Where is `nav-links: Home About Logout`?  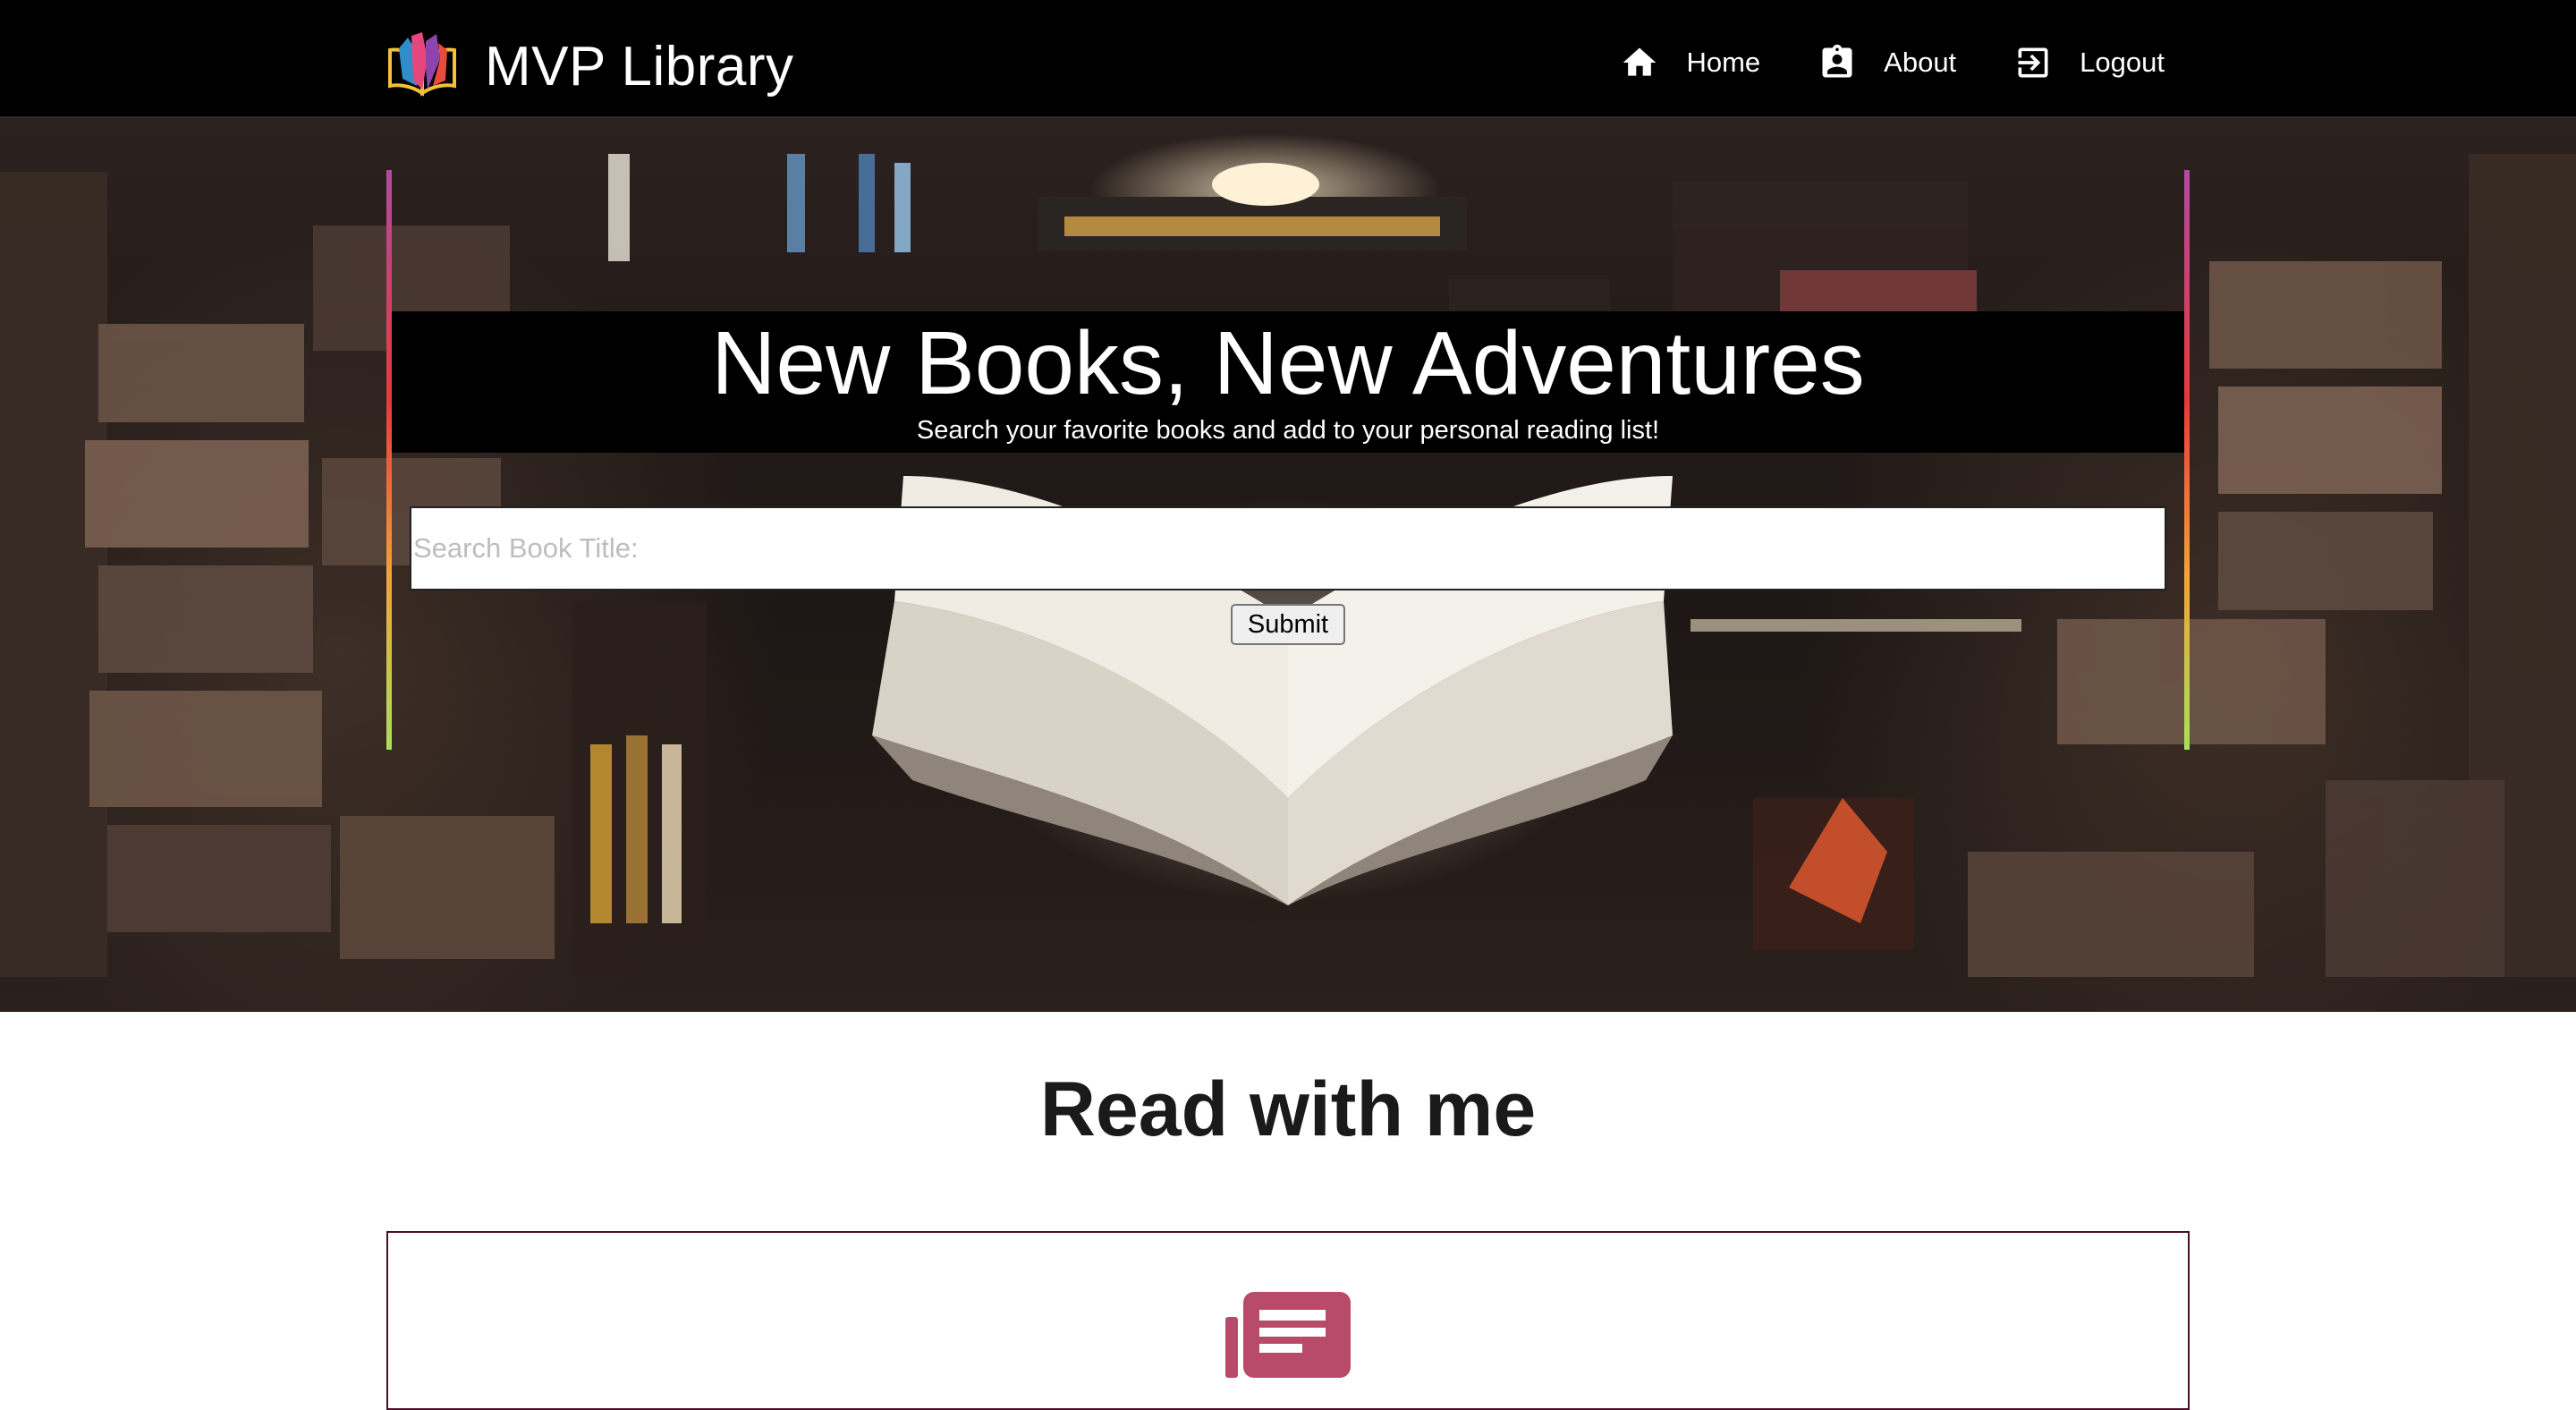 nav-links: Home About Logout is located at coordinates (1864, 63).